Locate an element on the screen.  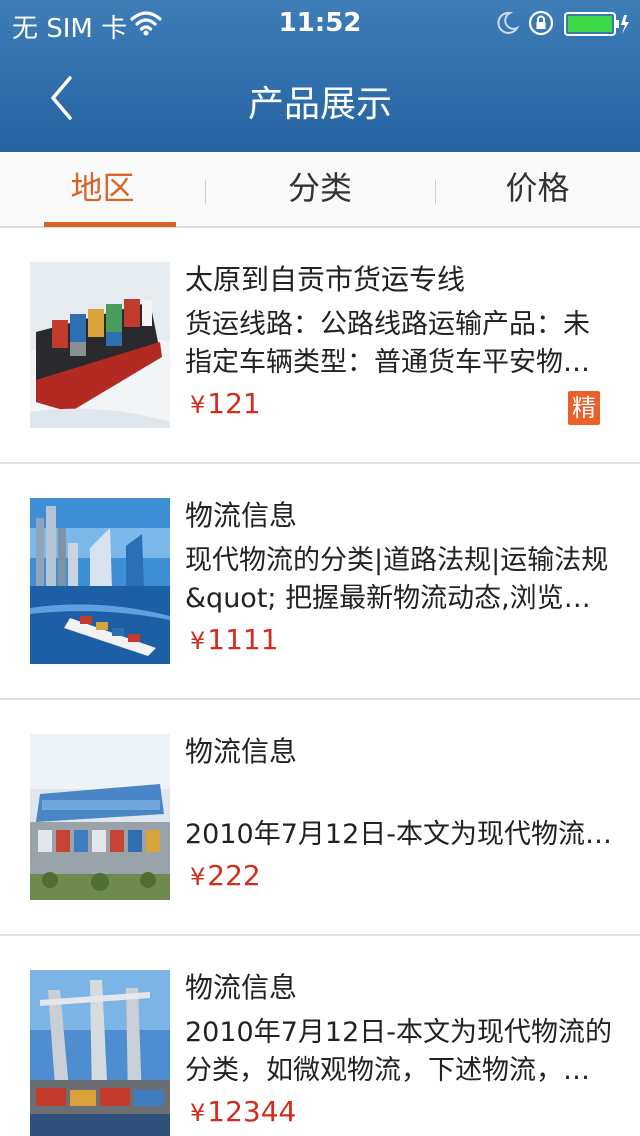
product-price: ¥121 is located at coordinates (225, 404).